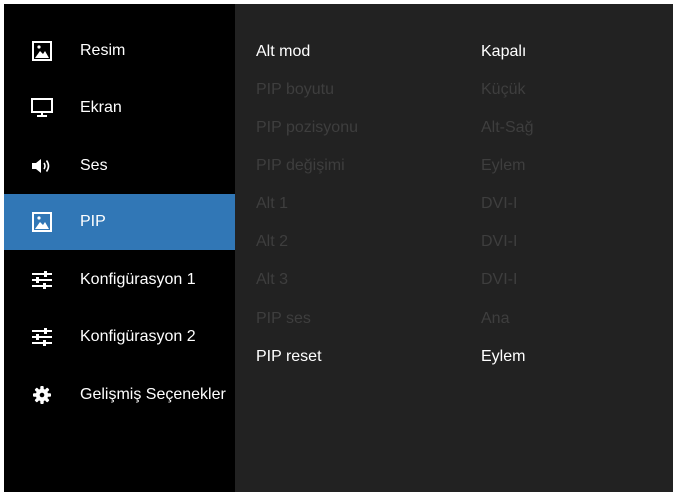  I want to click on sidebar-item-konfigurasyon-1: Konfigürasyon 1, so click(119, 280).